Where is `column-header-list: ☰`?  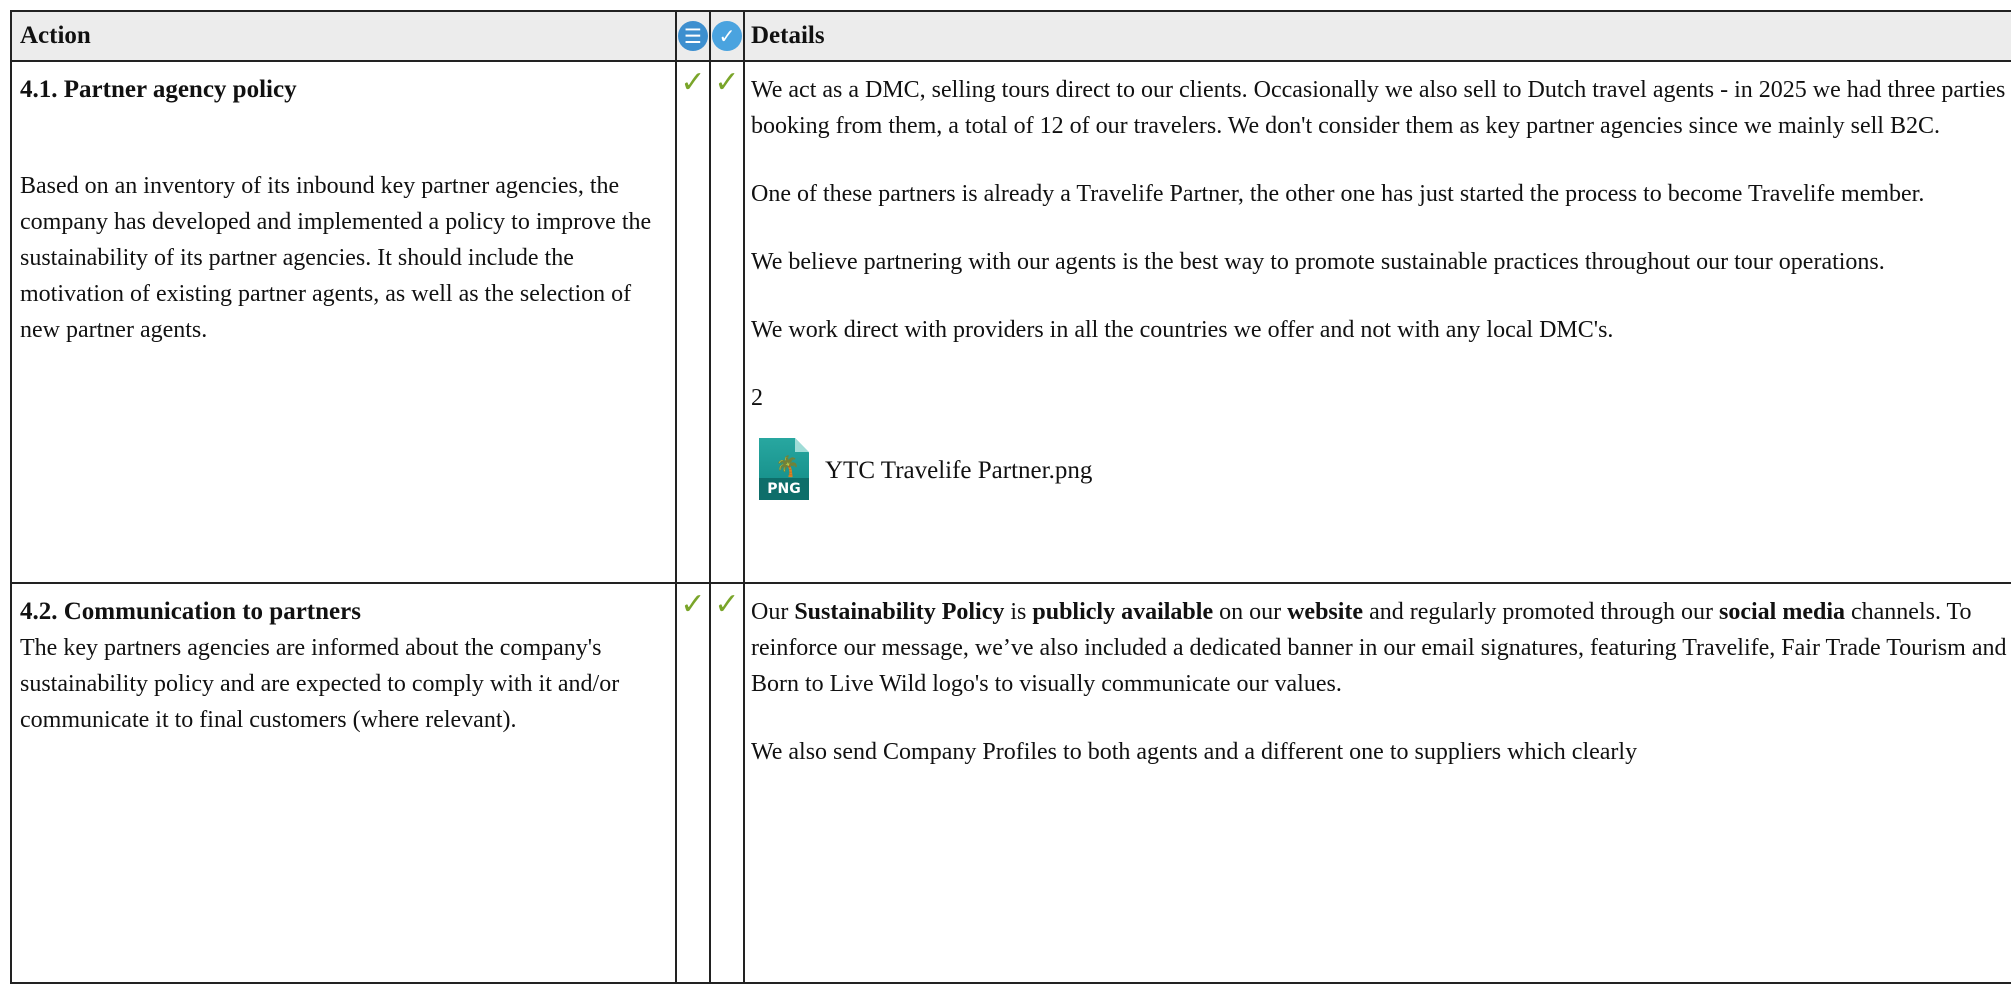 column-header-list: ☰ is located at coordinates (693, 36).